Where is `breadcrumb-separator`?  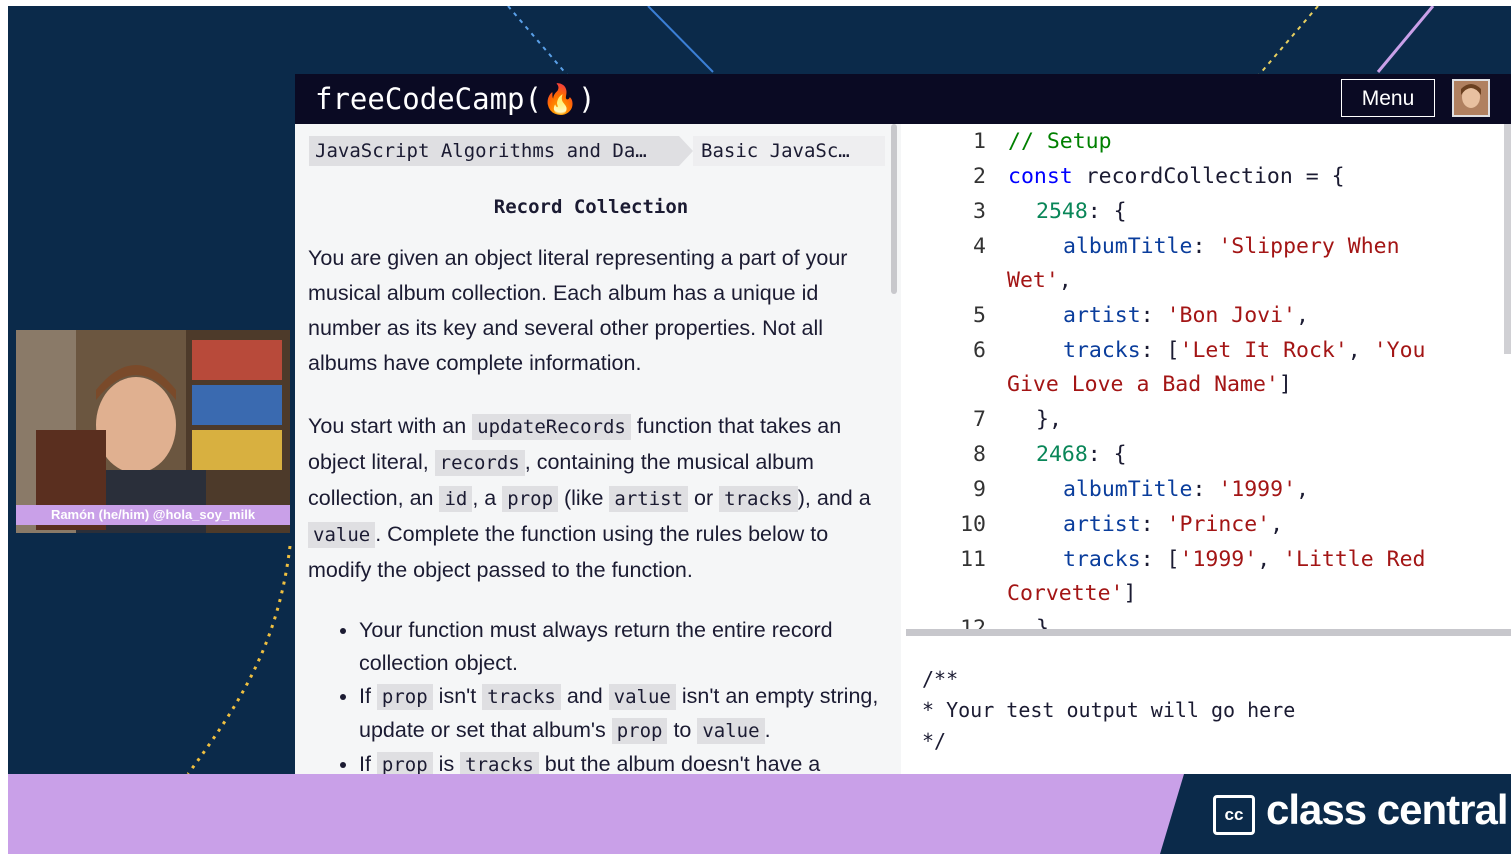
breadcrumb-separator is located at coordinates (686, 151).